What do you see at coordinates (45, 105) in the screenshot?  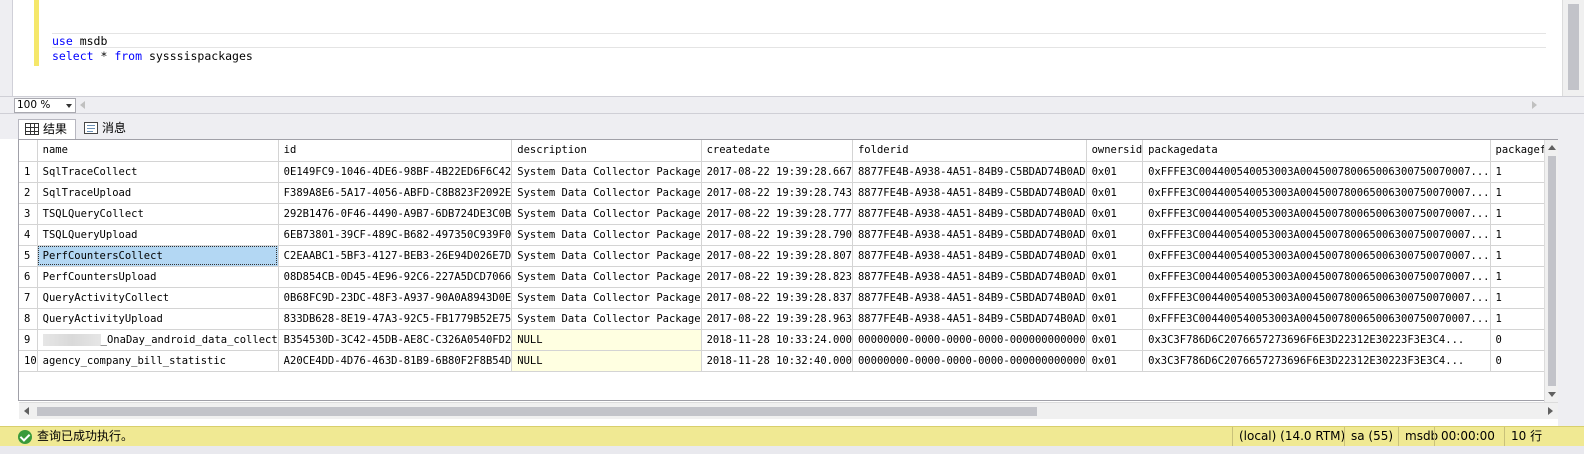 I see `zoom-dropdown: 100 %` at bounding box center [45, 105].